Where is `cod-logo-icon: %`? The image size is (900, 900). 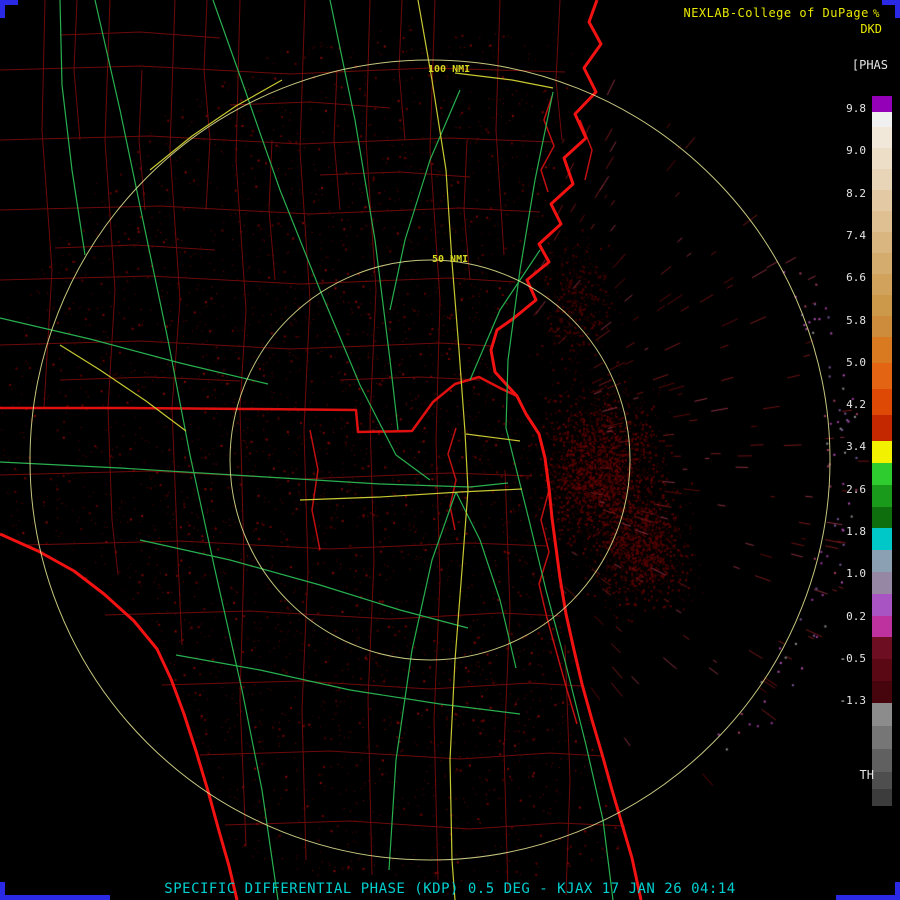 cod-logo-icon: % is located at coordinates (876, 13).